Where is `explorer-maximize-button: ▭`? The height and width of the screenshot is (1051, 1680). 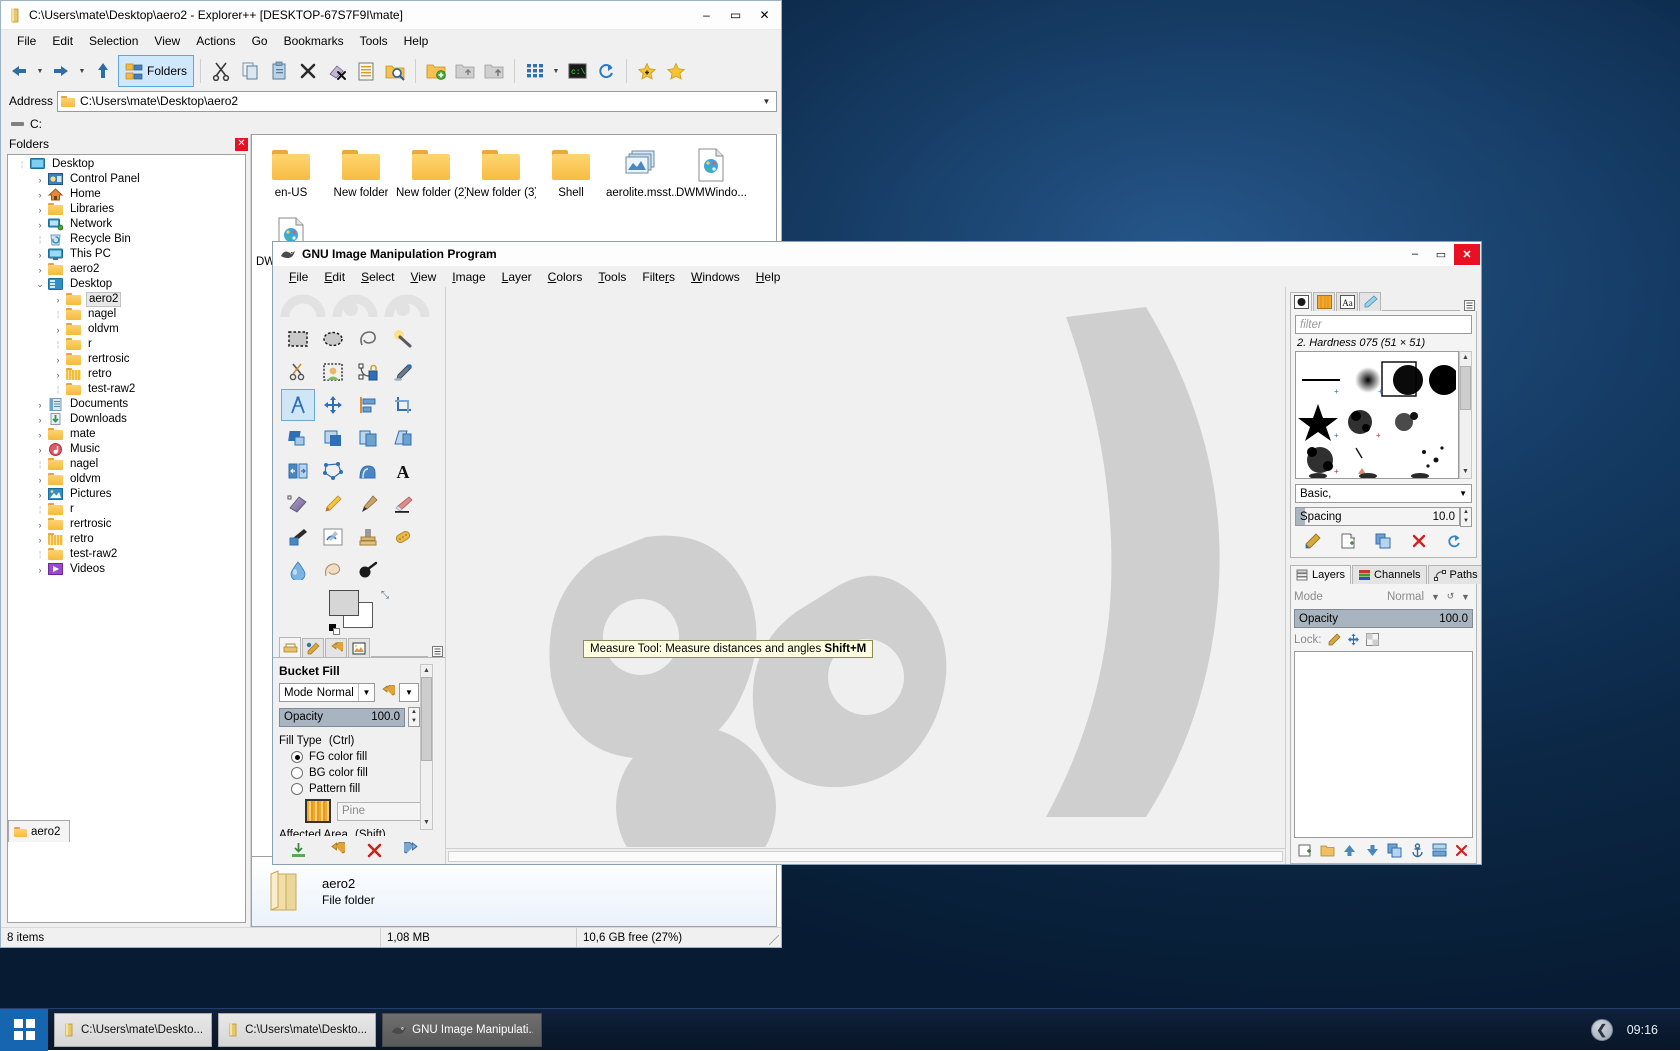 explorer-maximize-button: ▭ is located at coordinates (735, 15).